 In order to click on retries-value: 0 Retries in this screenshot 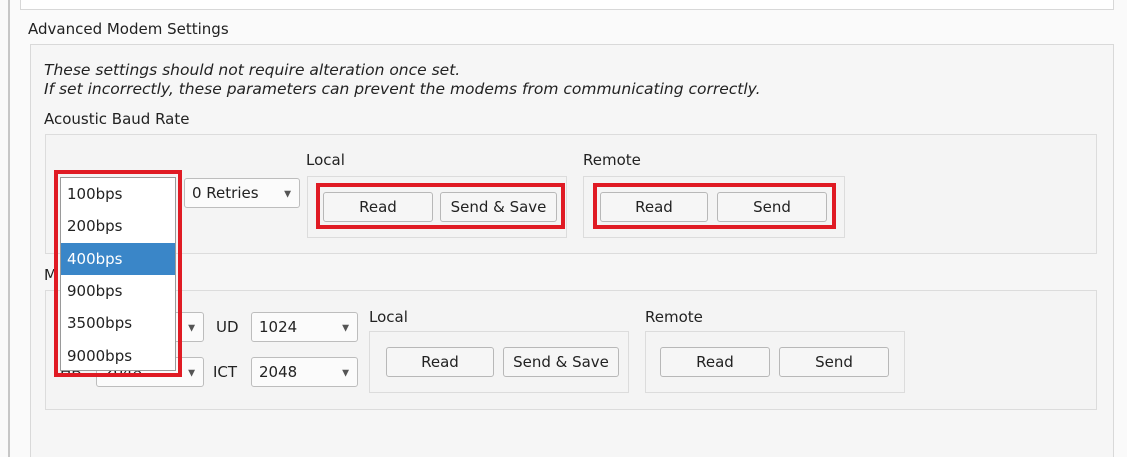, I will do `click(225, 193)`.